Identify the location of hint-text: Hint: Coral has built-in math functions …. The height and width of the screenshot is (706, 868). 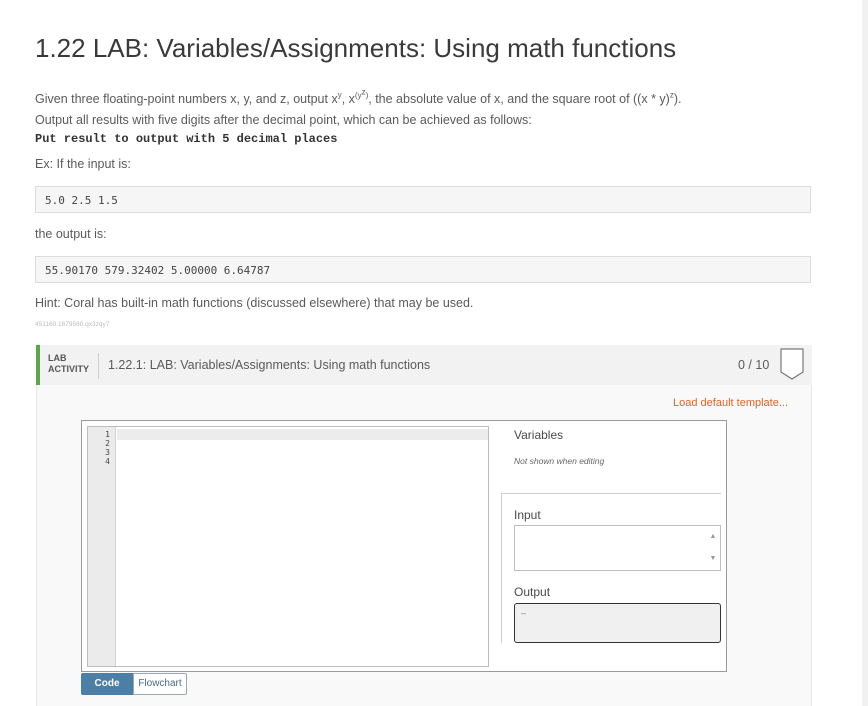
(254, 303).